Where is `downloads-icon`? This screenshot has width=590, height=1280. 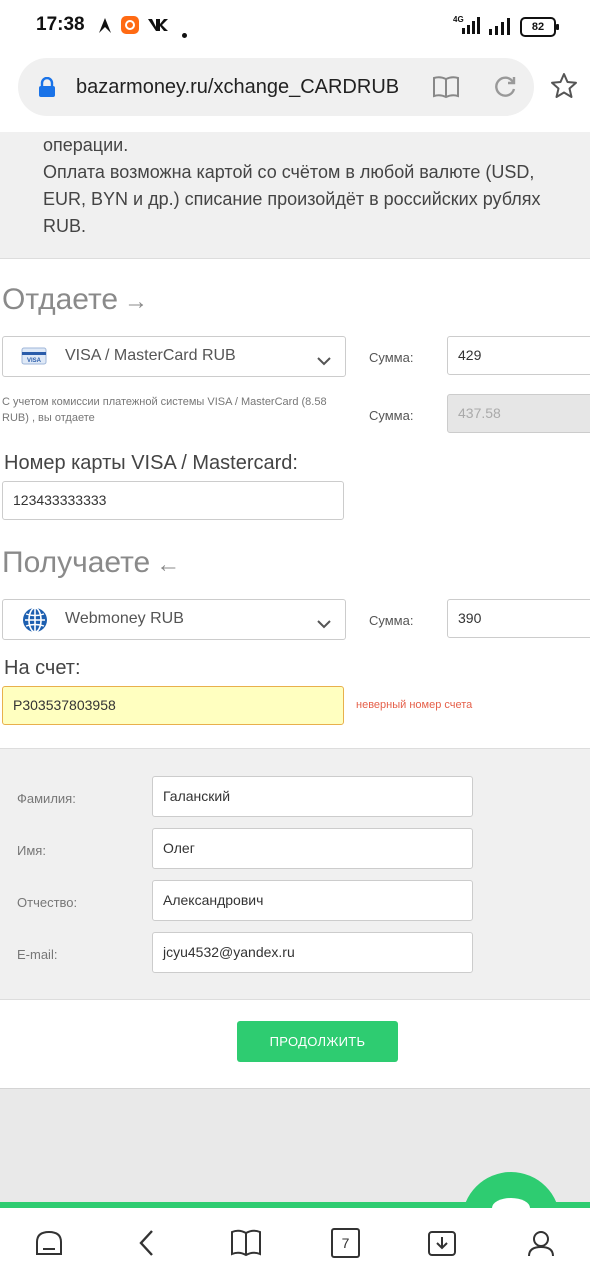
downloads-icon is located at coordinates (442, 1245).